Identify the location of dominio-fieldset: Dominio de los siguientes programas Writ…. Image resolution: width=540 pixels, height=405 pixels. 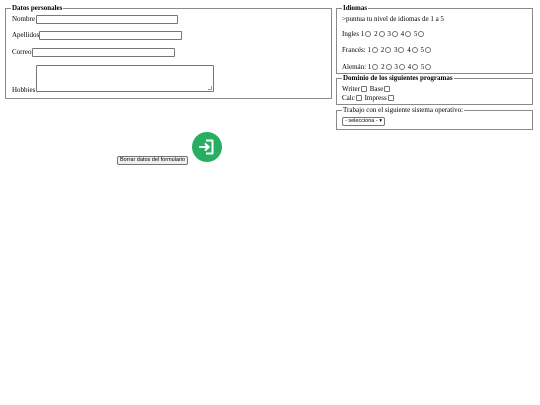
(434, 89).